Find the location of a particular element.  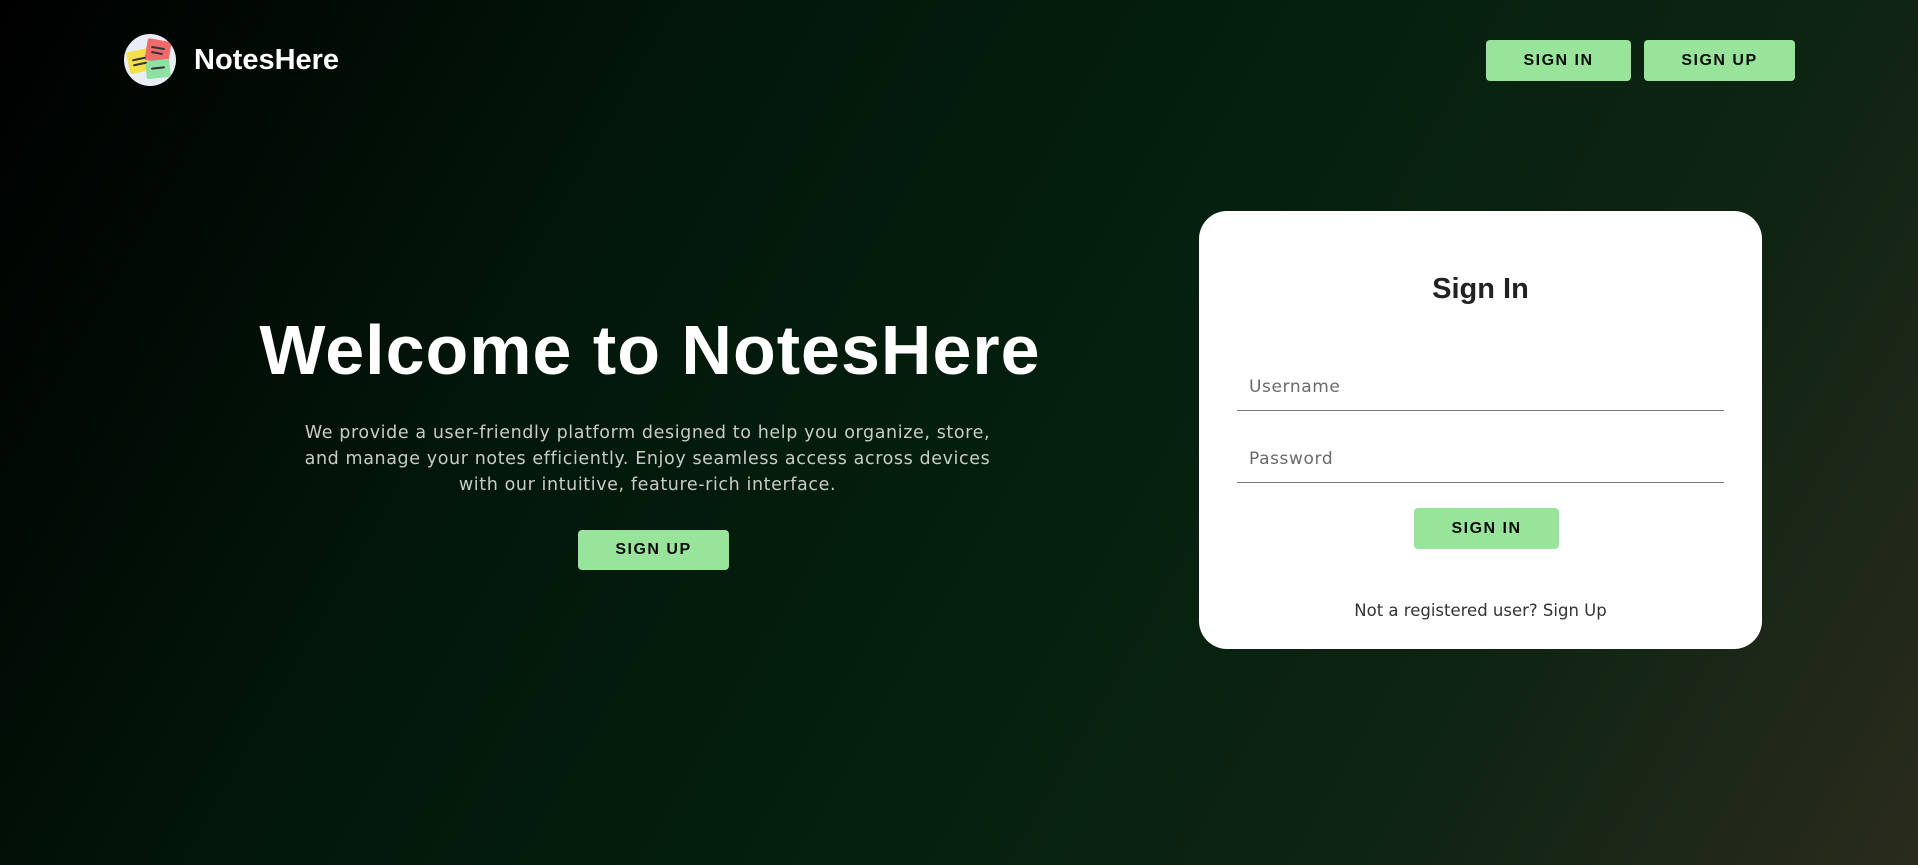

brand-name: NotesHere is located at coordinates (267, 59).